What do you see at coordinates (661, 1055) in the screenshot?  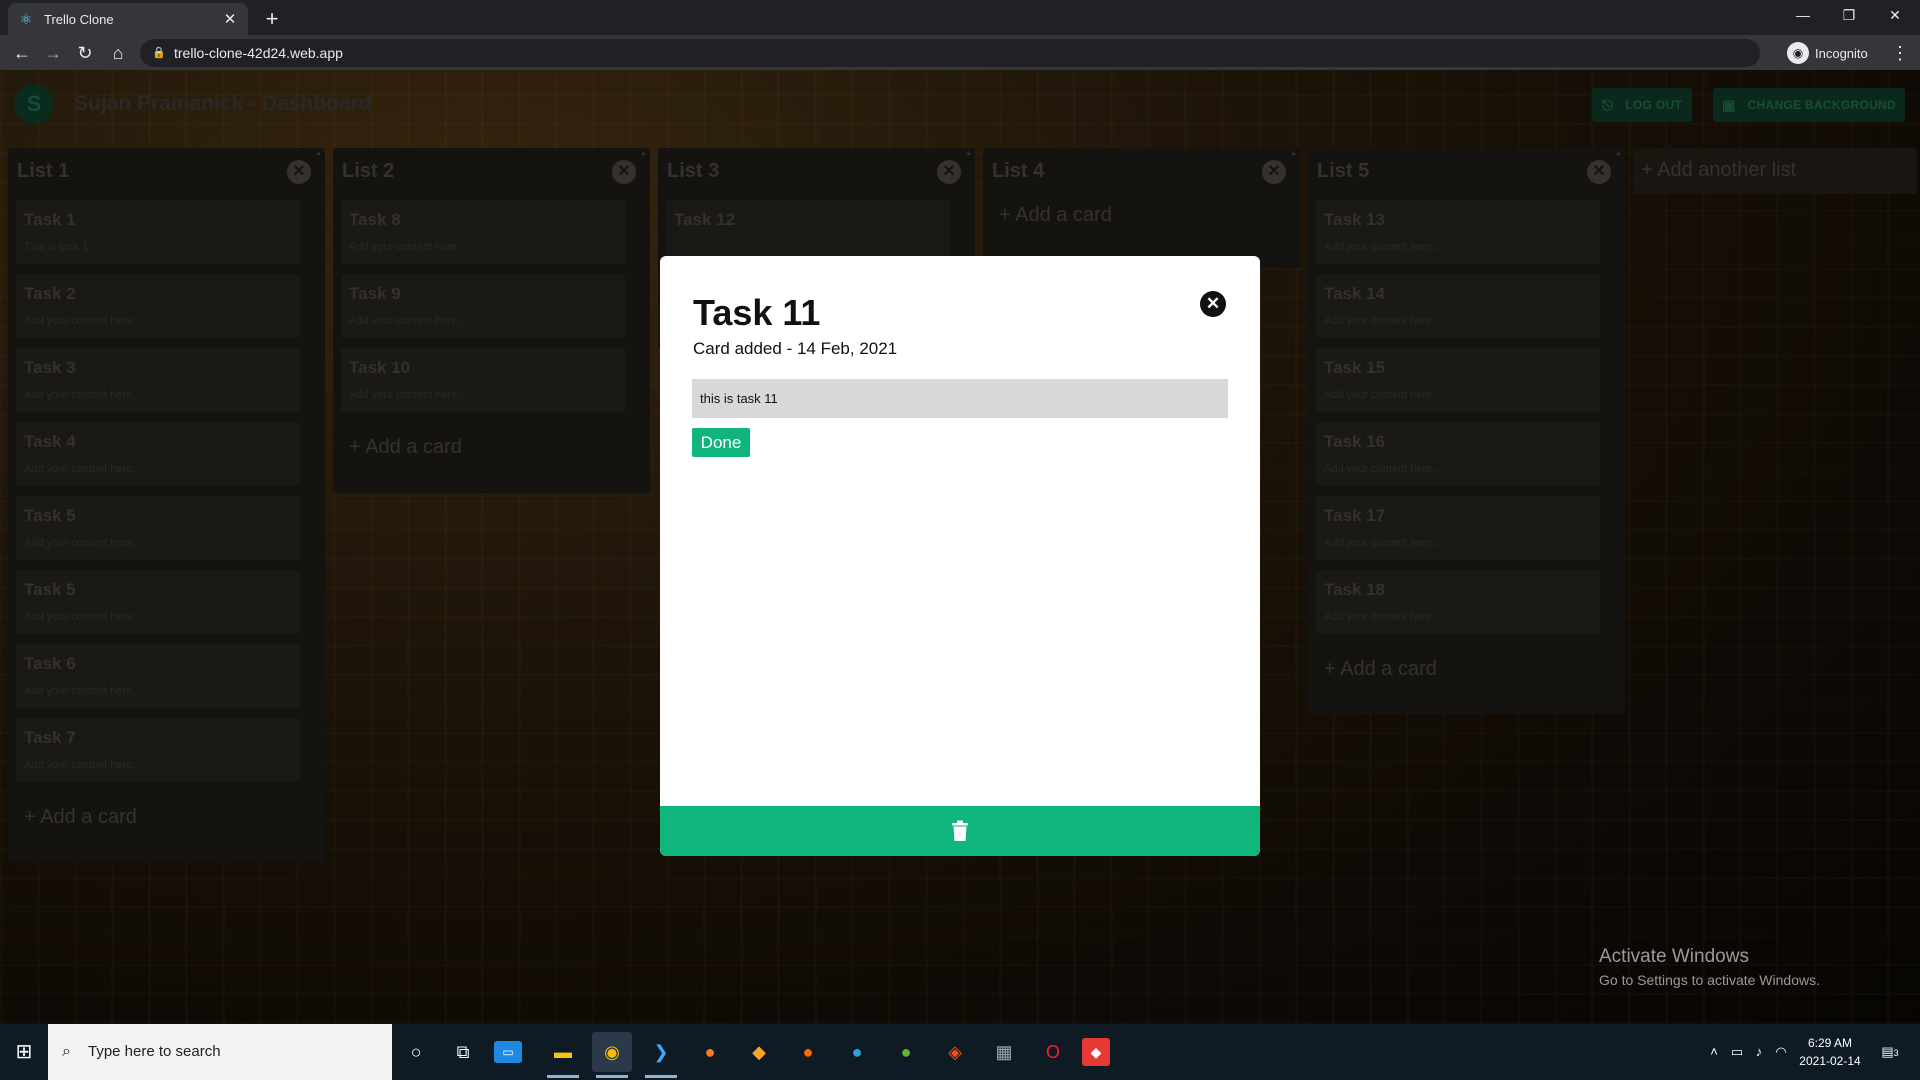 I see `vscode-icon: ❯` at bounding box center [661, 1055].